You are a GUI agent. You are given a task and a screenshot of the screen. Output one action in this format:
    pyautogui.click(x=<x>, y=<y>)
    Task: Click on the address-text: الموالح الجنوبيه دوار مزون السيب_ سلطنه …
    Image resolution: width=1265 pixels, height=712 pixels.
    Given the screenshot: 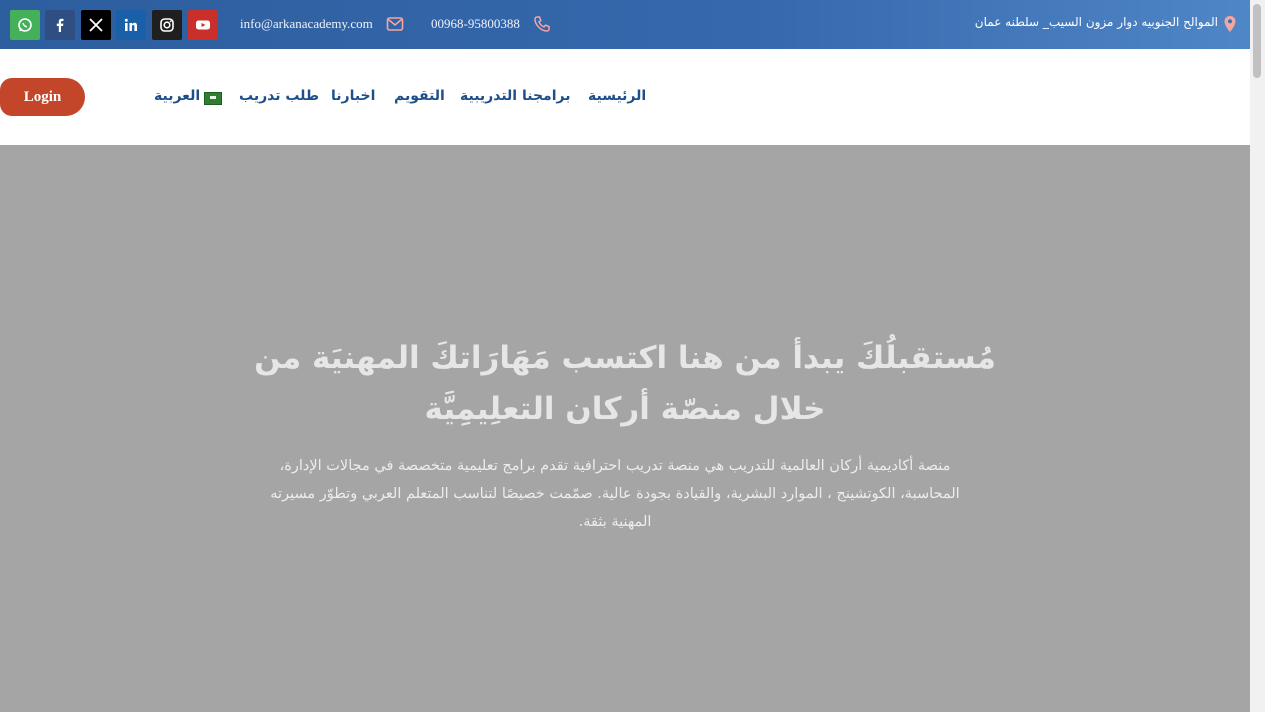 What is the action you would take?
    pyautogui.click(x=1096, y=22)
    